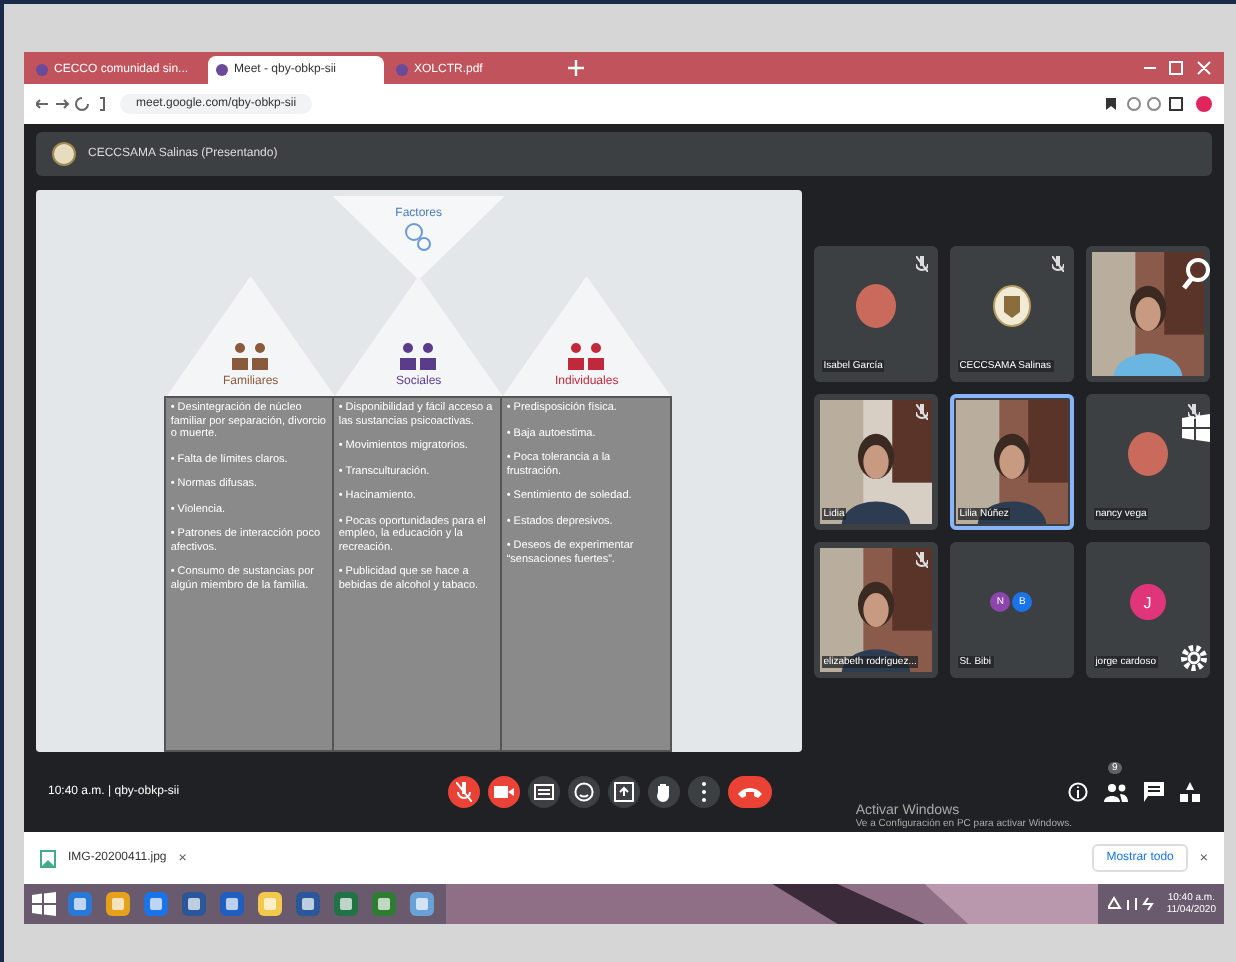  What do you see at coordinates (1144, 104) in the screenshot?
I see `toolbar-icon` at bounding box center [1144, 104].